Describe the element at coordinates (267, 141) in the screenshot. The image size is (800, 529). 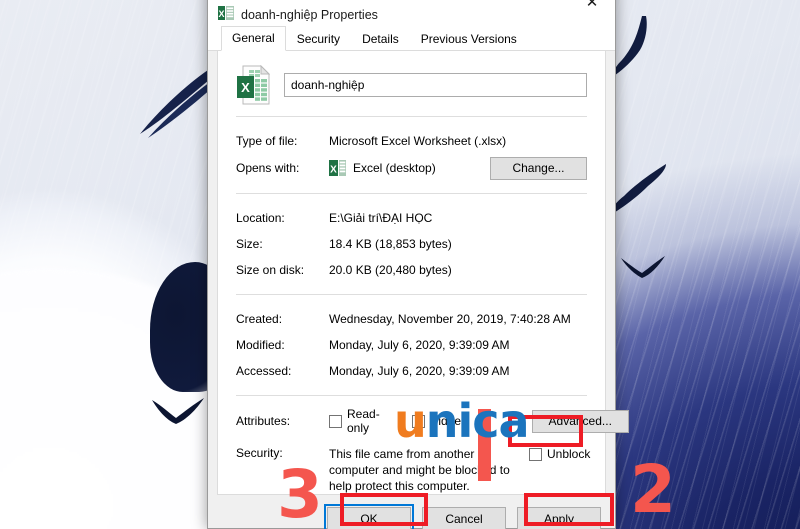
I see `type-of-file-label: Type of file:` at that location.